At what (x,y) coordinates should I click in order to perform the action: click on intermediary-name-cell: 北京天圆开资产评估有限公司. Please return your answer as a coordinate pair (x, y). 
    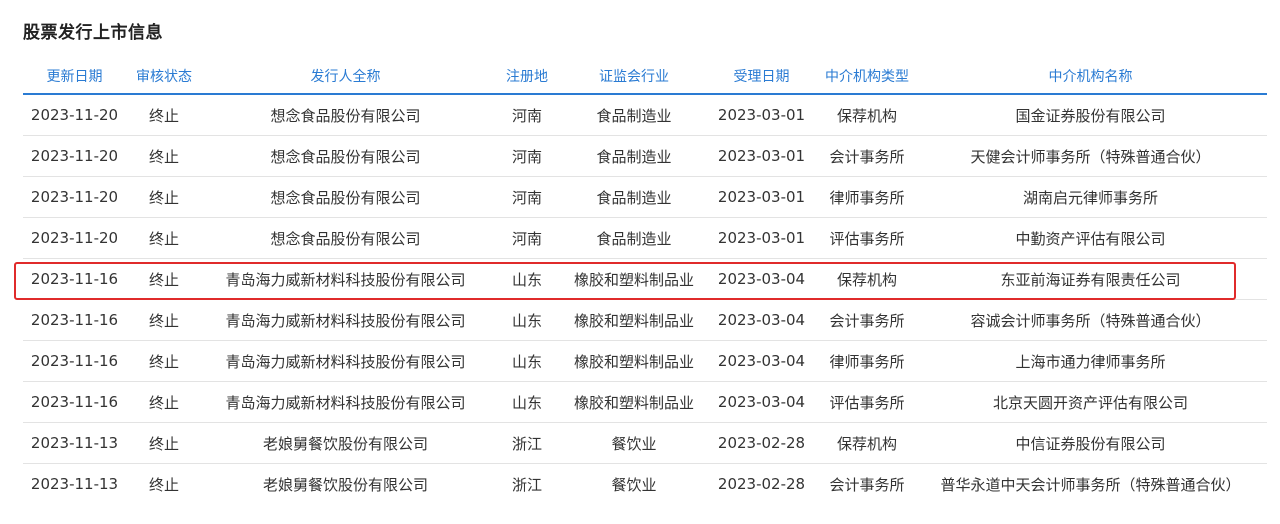
    Looking at the image, I should click on (1090, 402).